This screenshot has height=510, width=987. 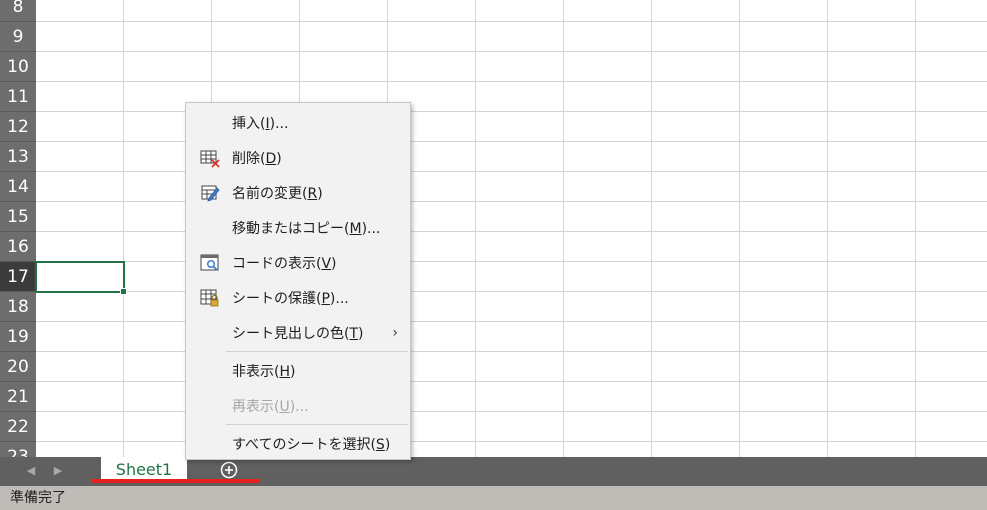 What do you see at coordinates (18, 397) in the screenshot?
I see `row-header: 21` at bounding box center [18, 397].